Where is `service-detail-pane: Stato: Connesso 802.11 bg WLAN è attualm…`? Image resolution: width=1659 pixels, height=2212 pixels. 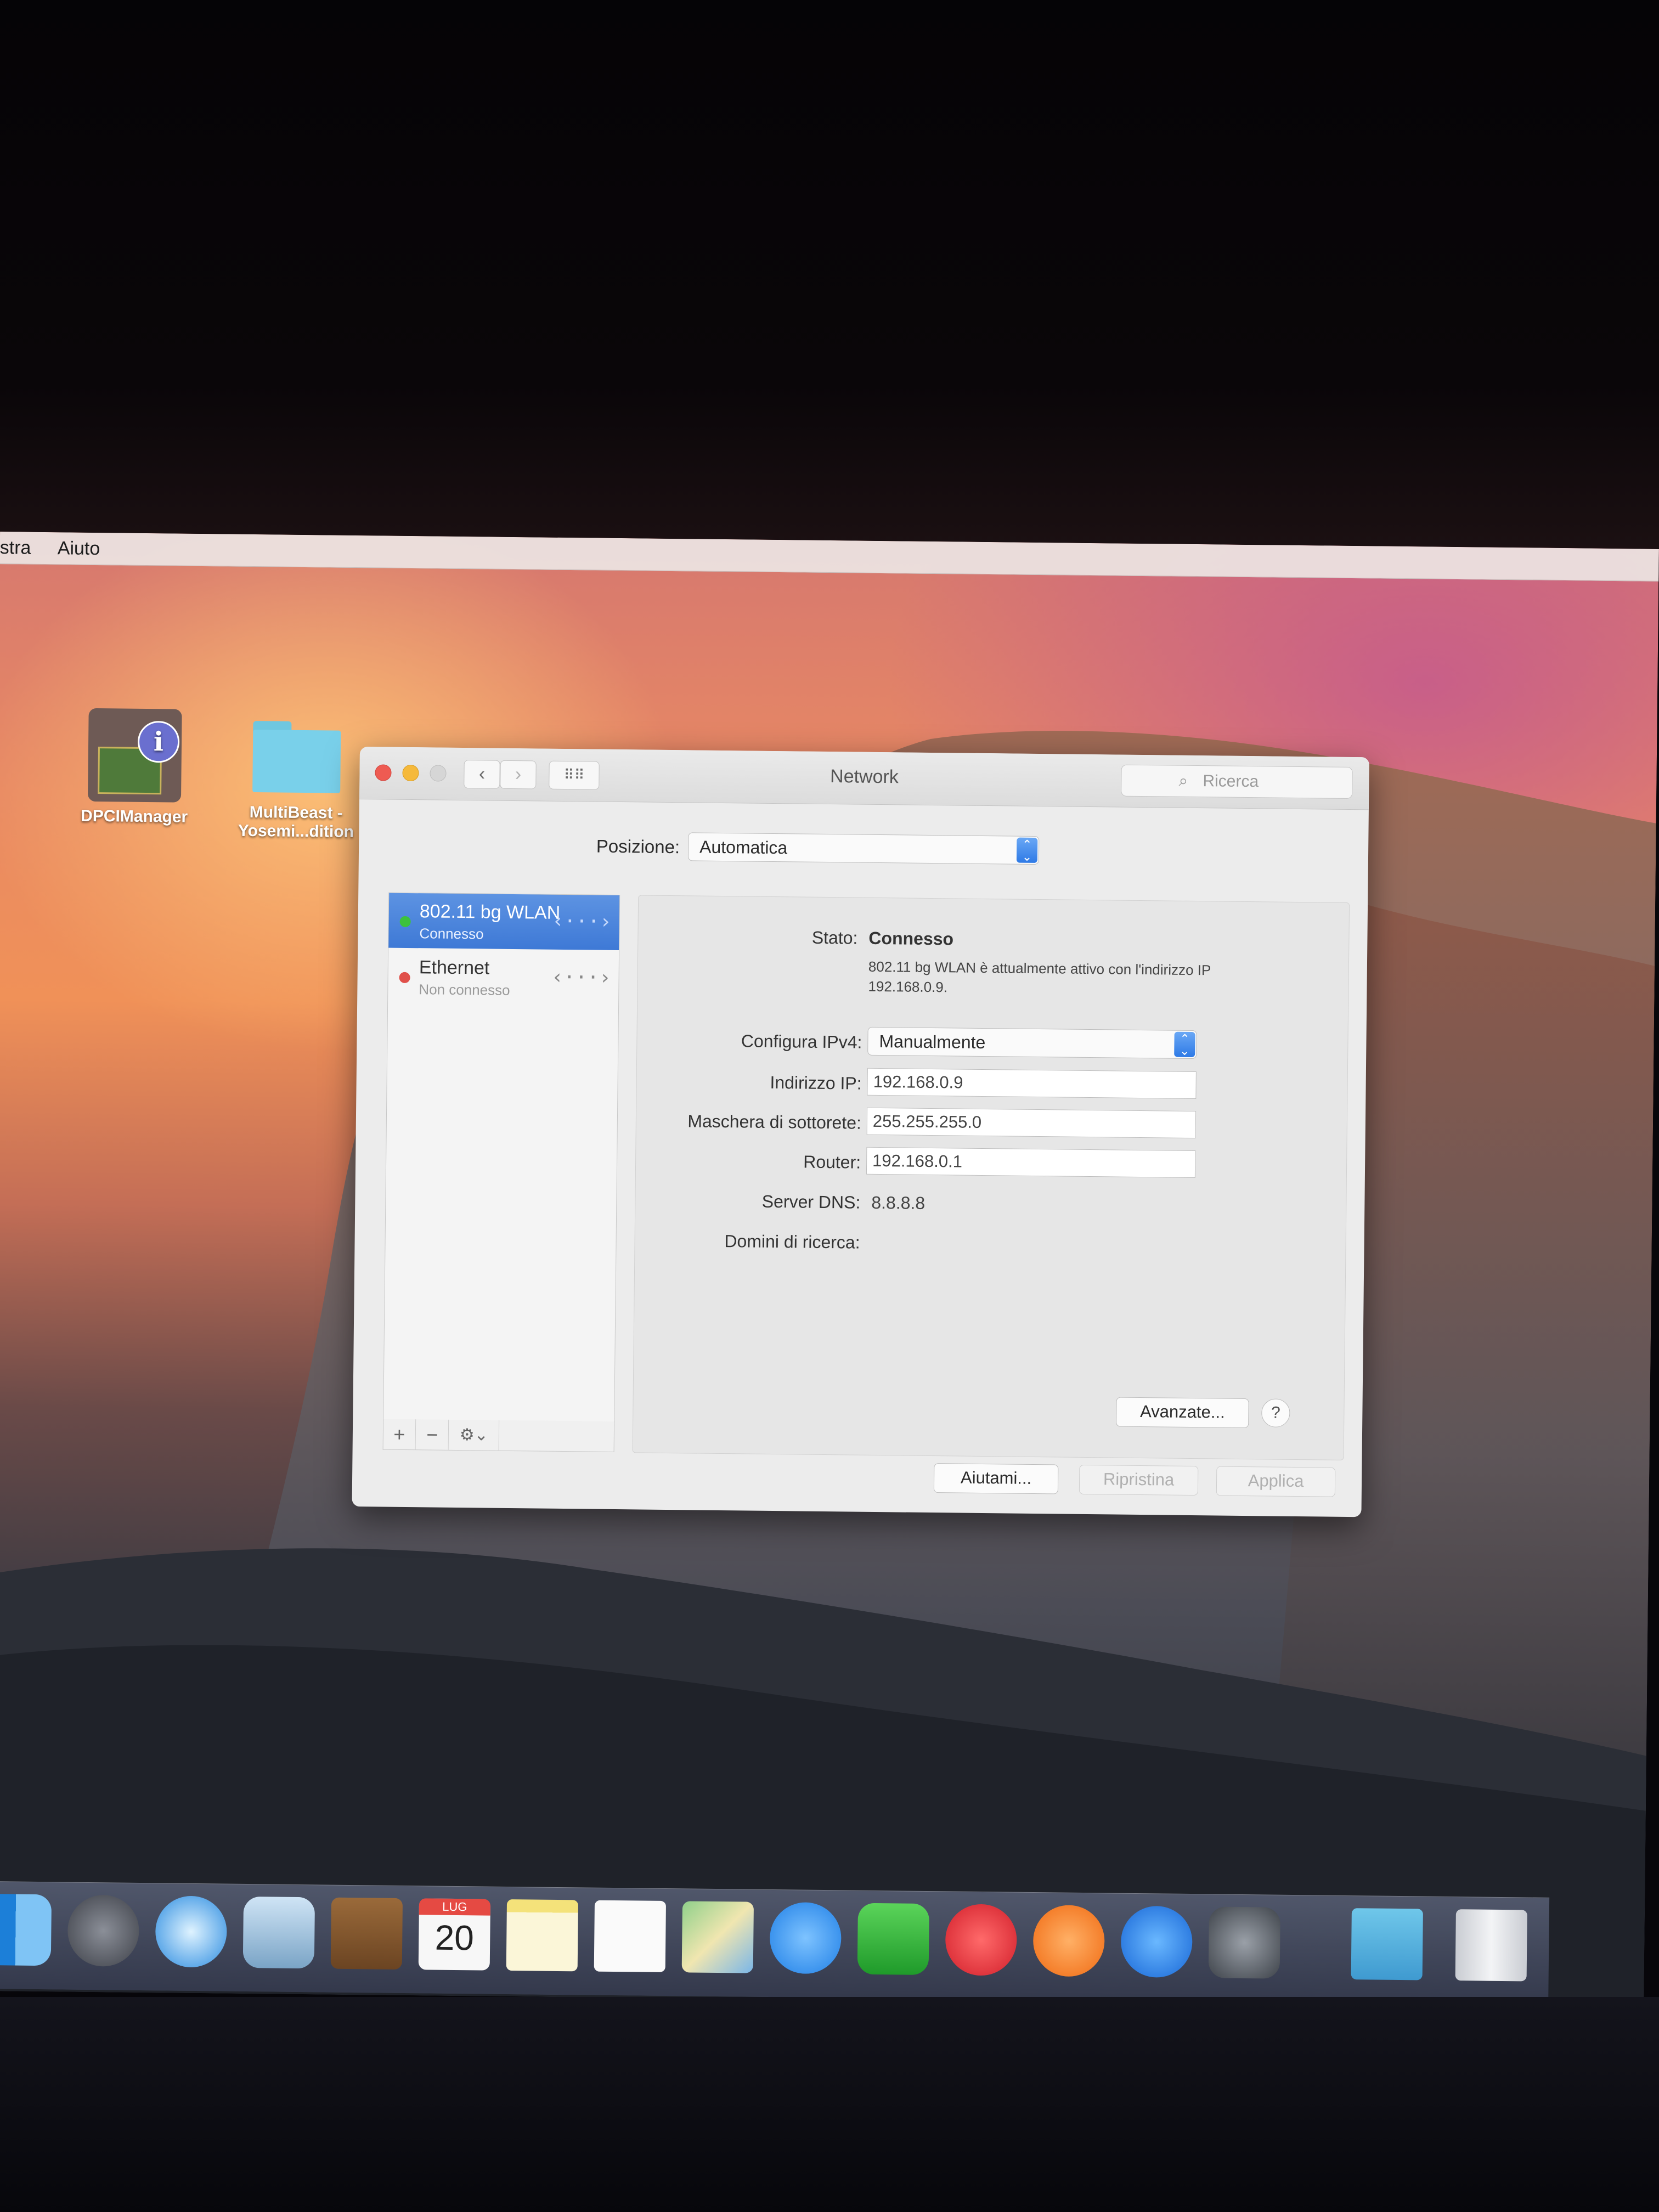
service-detail-pane: Stato: Connesso 802.11 bg WLAN è attualm… is located at coordinates (991, 1177).